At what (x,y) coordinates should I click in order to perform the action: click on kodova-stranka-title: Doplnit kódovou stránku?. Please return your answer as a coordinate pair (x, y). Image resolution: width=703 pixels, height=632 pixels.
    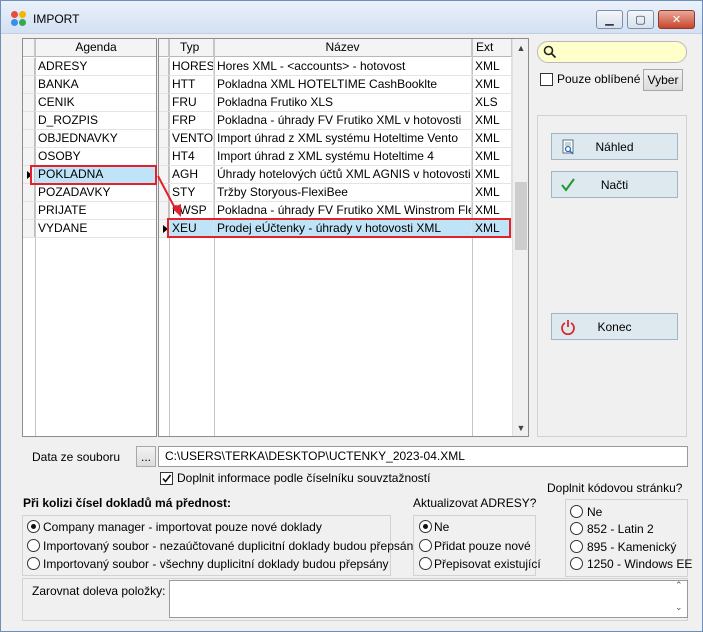
    Looking at the image, I should click on (615, 488).